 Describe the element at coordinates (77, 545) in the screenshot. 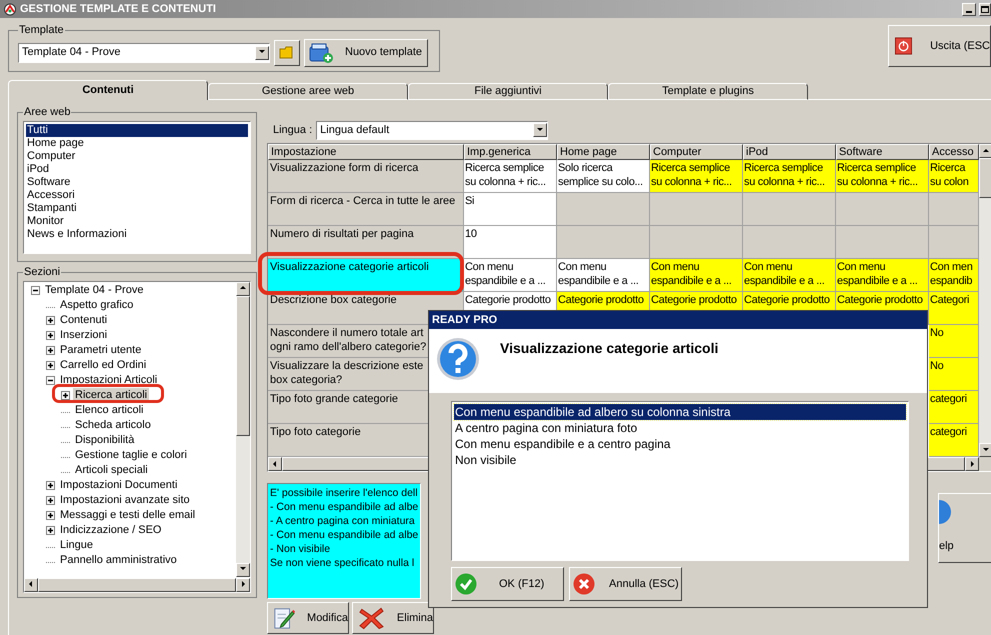

I see `tree-item: Lingue` at that location.